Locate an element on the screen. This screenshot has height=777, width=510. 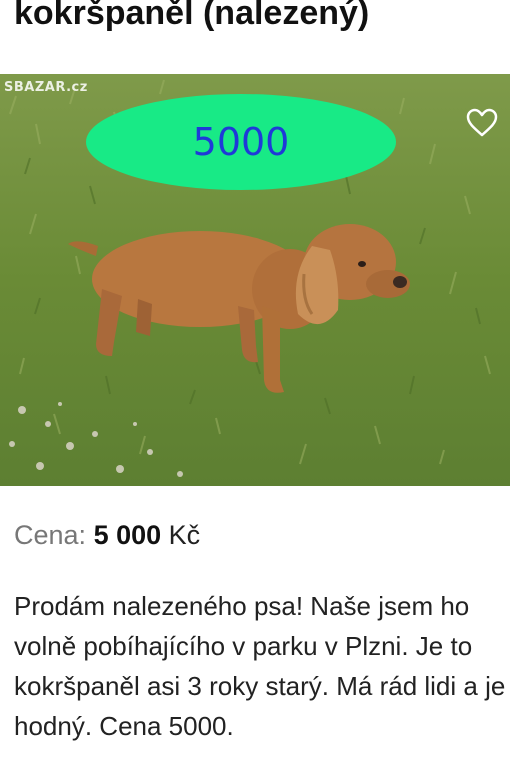
photo-watermark: SBAZAR.cz is located at coordinates (46, 87).